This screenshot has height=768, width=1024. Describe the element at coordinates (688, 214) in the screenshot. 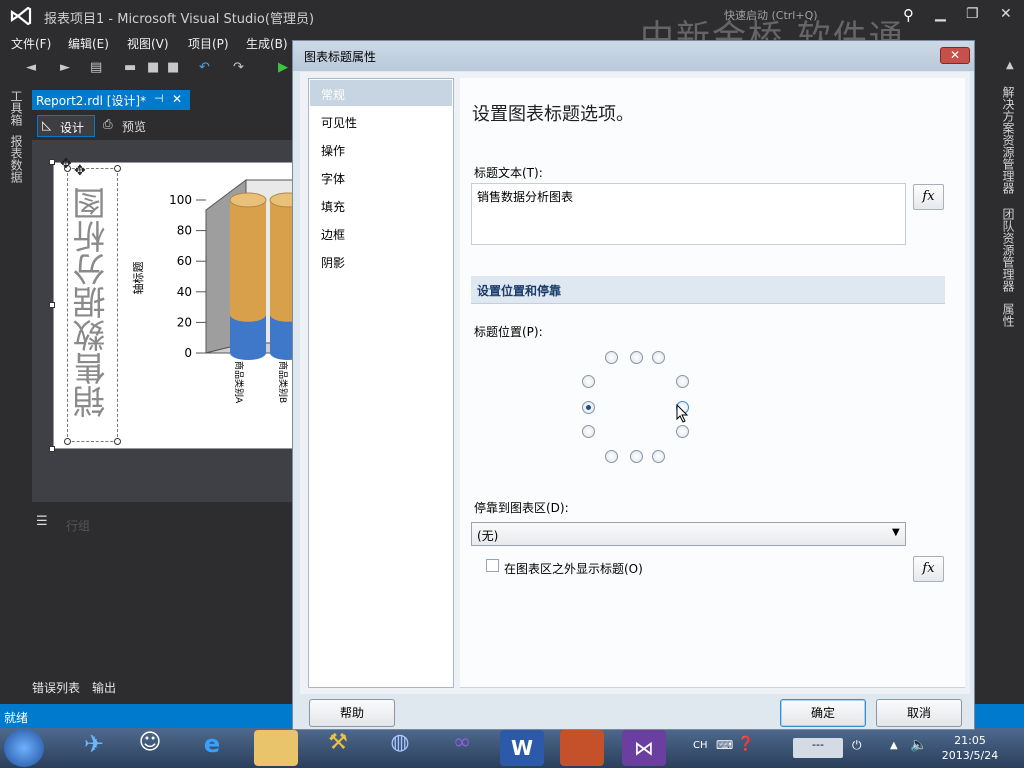

I see `title-text-input: 销售数据分析图表` at that location.